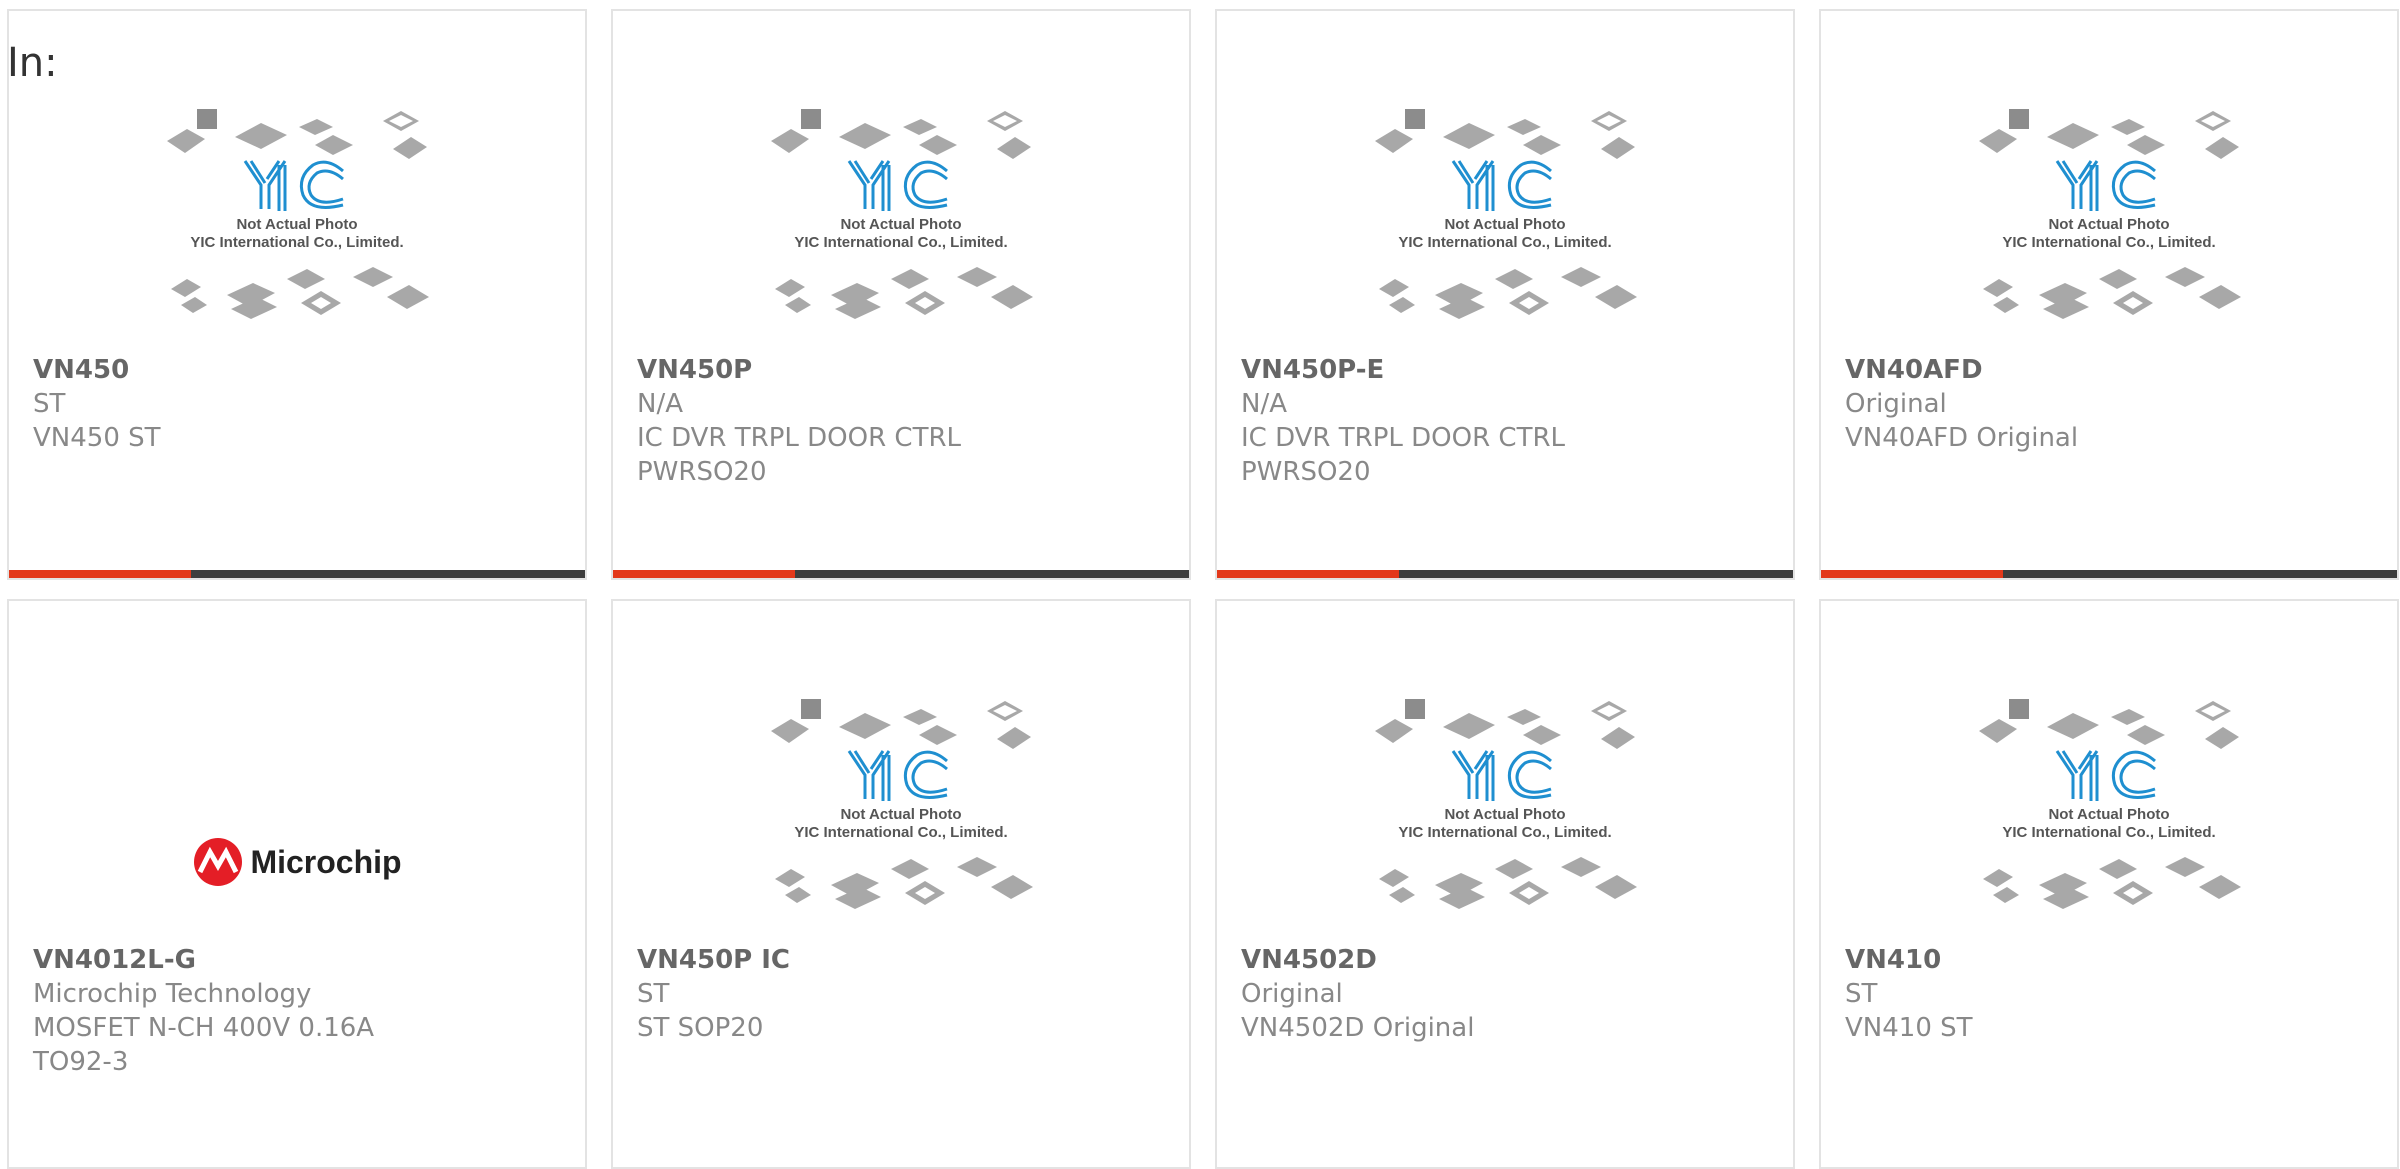 Image resolution: width=2400 pixels, height=1169 pixels. Describe the element at coordinates (1451, 994) in the screenshot. I see `product-info: VN4502D Original VN4502D Original` at that location.